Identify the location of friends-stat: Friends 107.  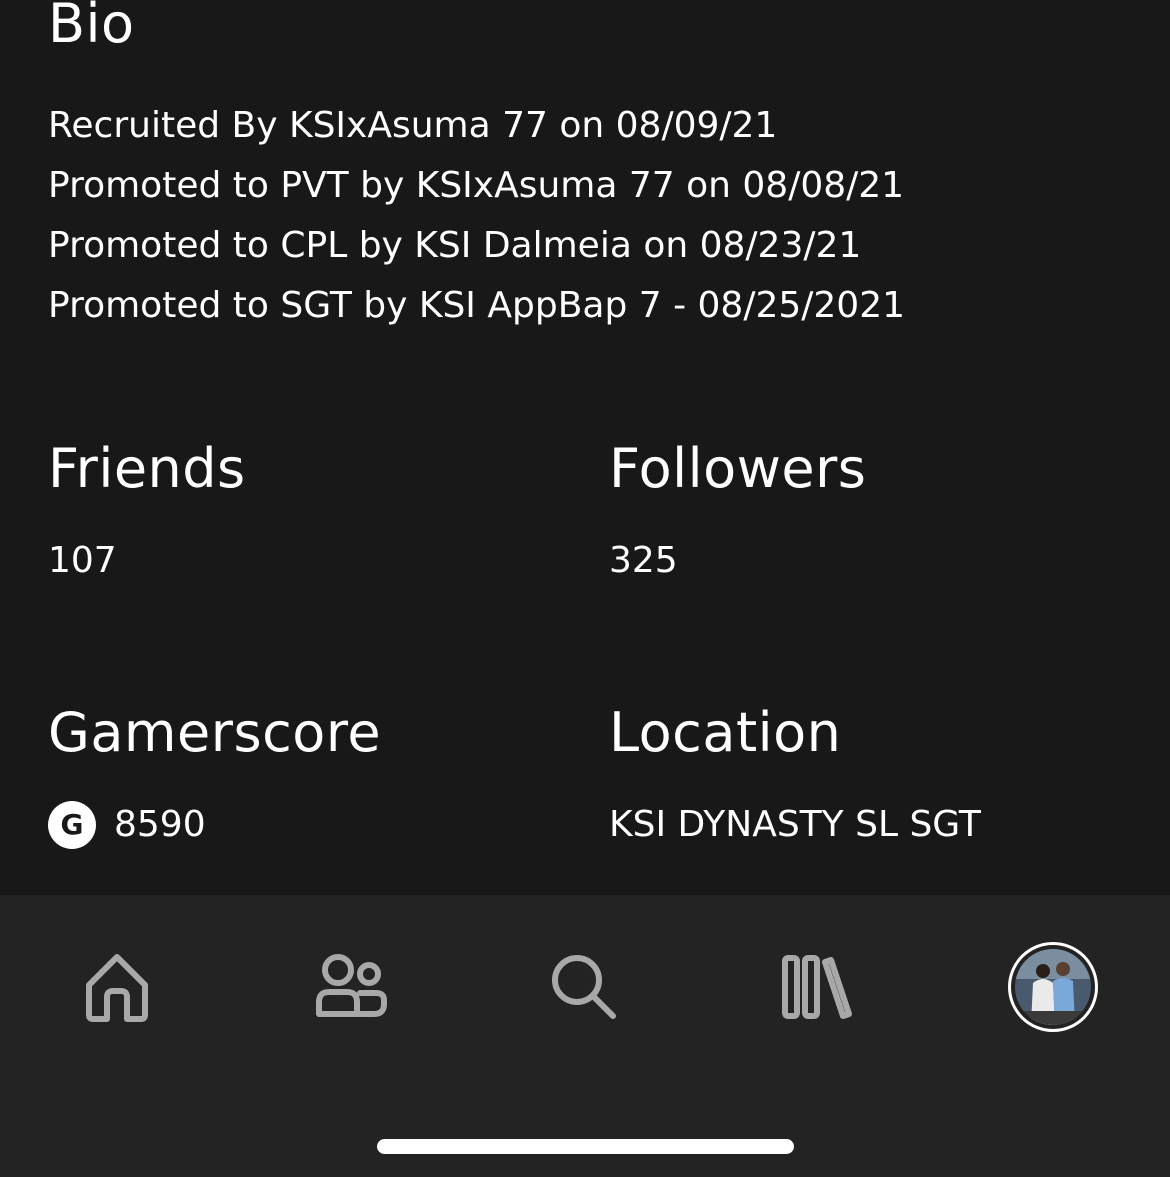
(308, 509).